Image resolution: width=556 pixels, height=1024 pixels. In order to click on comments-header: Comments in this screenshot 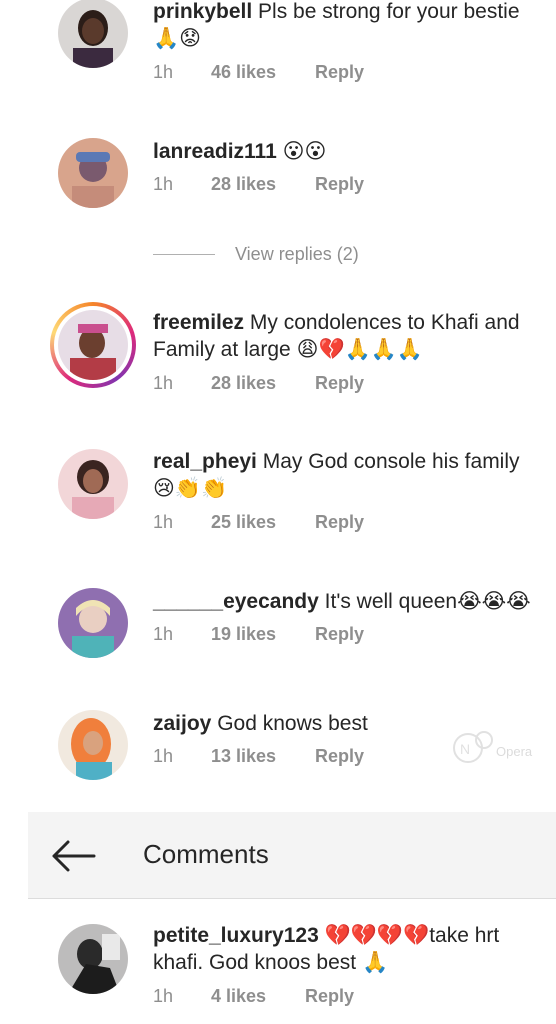, I will do `click(292, 855)`.